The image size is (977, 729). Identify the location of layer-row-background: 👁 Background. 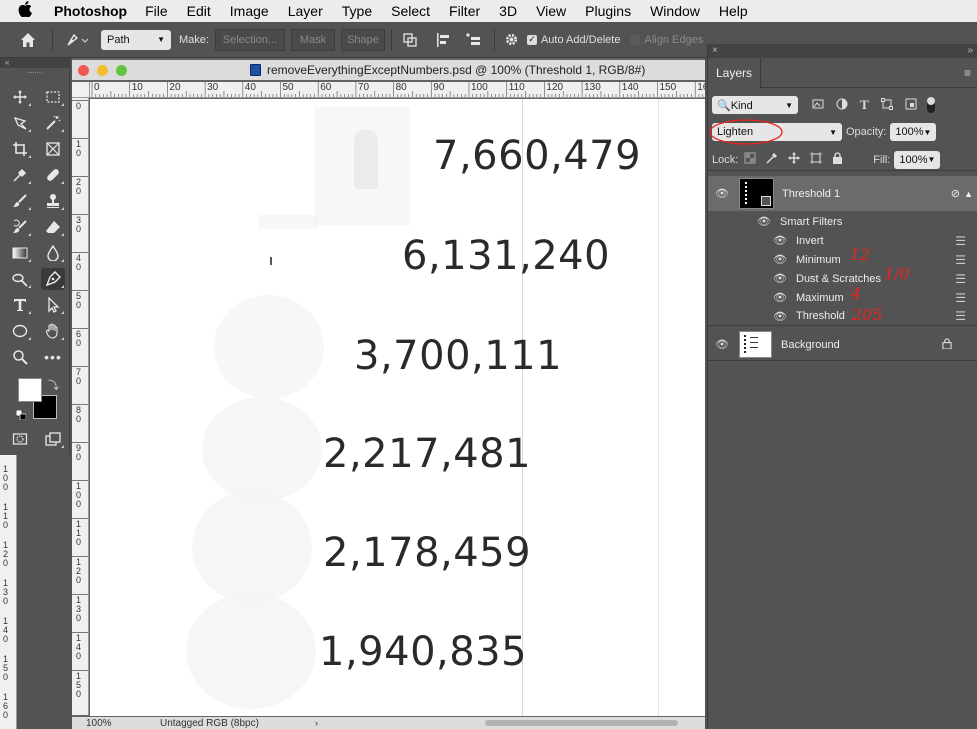
(842, 345).